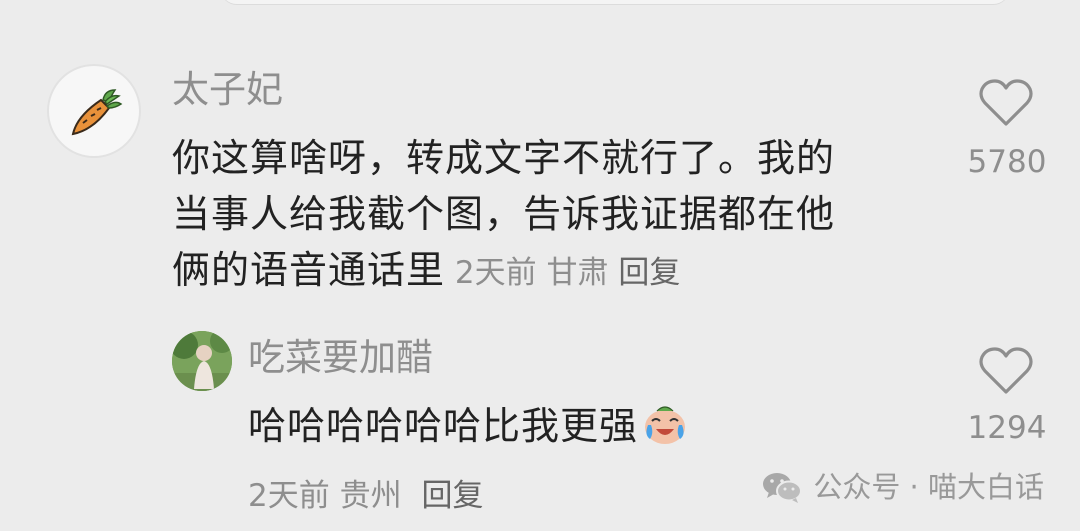 Image resolution: width=1080 pixels, height=531 pixels. Describe the element at coordinates (783, 488) in the screenshot. I see `wechat-icon` at that location.